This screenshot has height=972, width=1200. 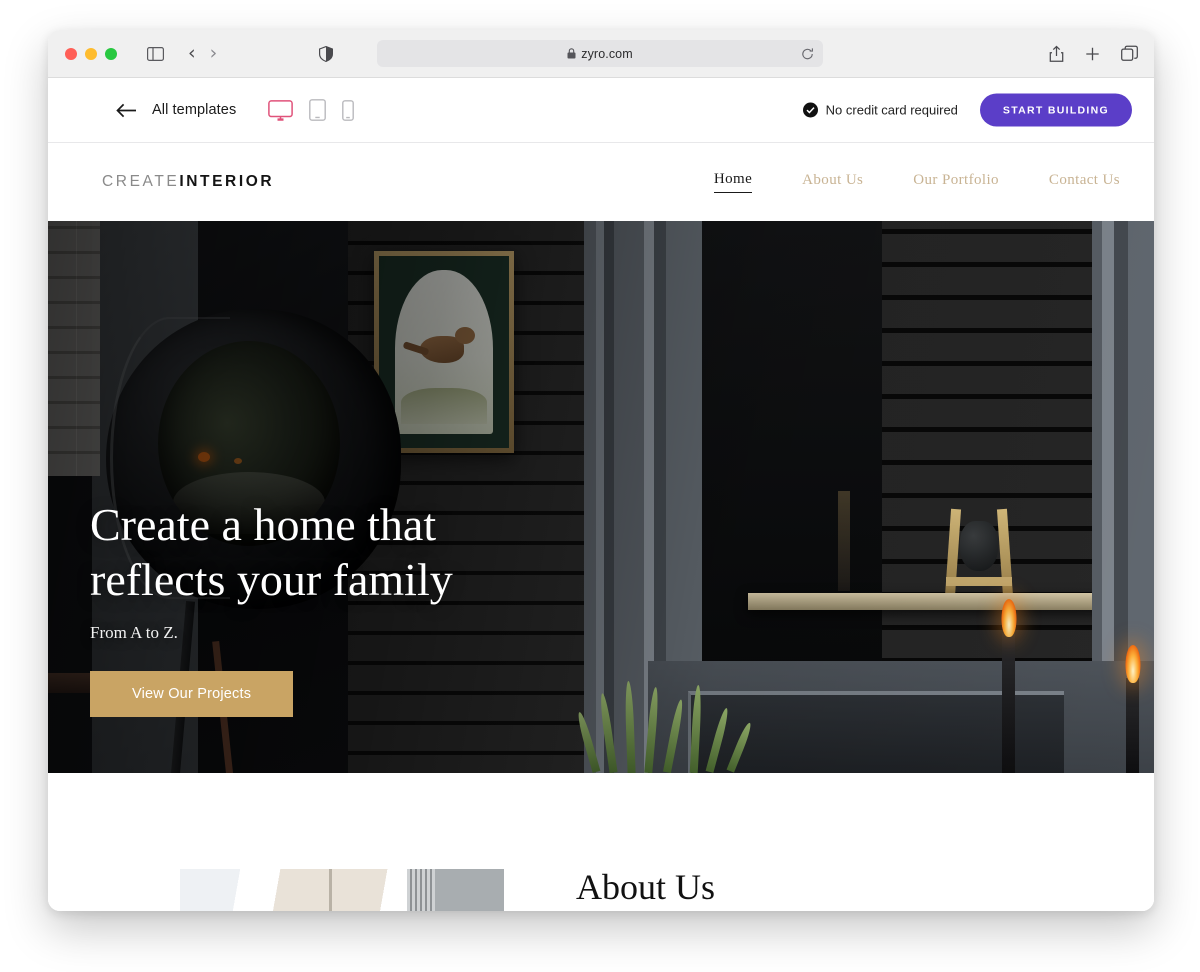 I want to click on maximize-window-button, so click(x=111, y=53).